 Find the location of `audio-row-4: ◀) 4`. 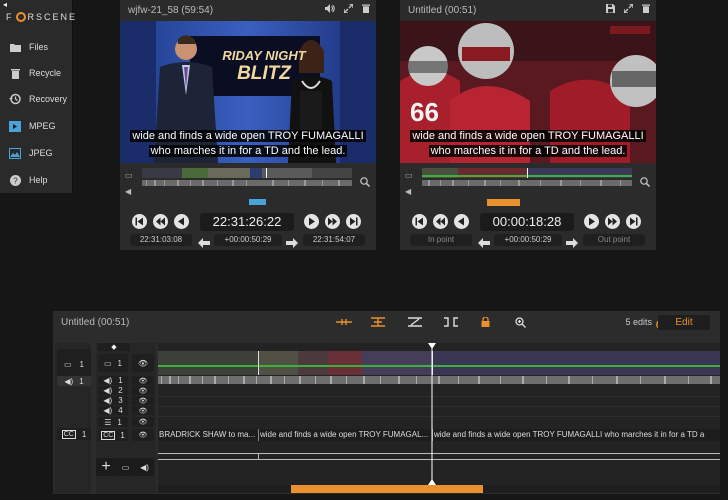

audio-row-4: ◀) 4 is located at coordinates (113, 410).